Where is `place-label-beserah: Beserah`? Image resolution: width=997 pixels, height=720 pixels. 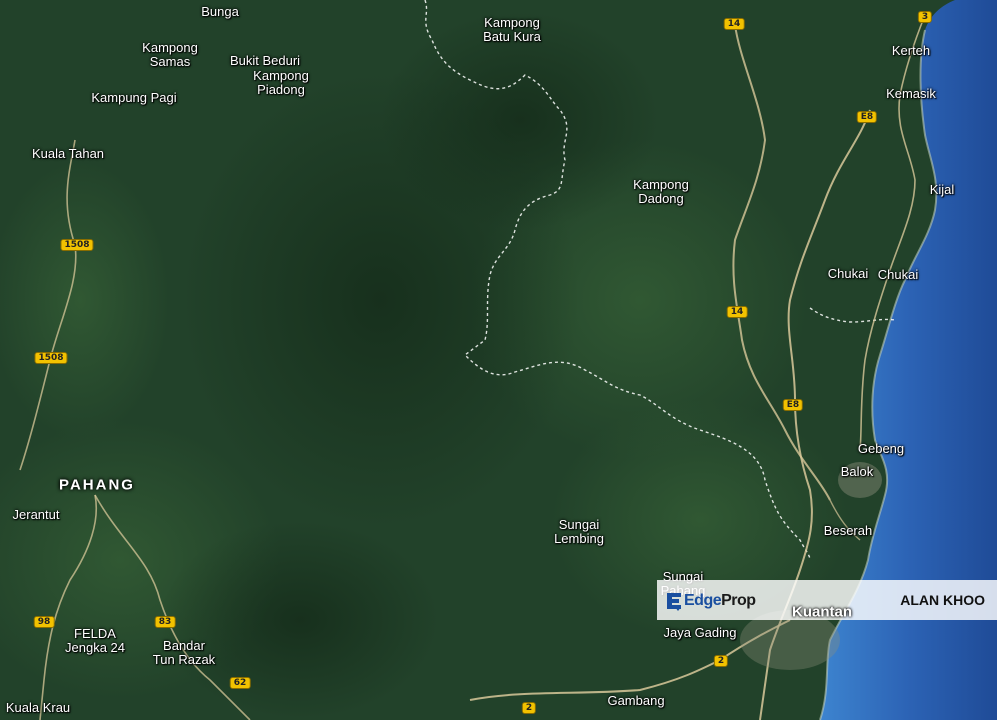
place-label-beserah: Beserah is located at coordinates (848, 530).